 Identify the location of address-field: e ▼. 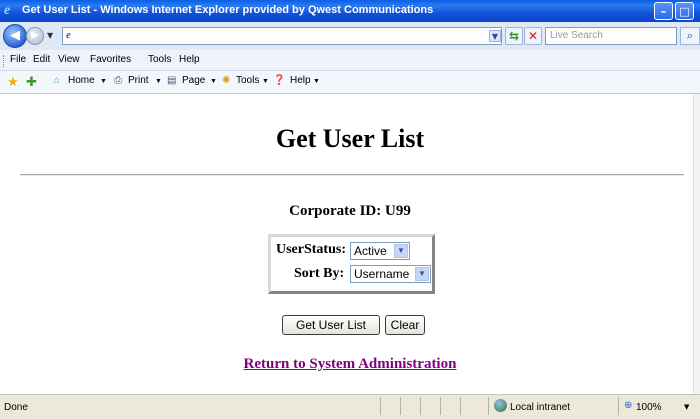
(282, 36).